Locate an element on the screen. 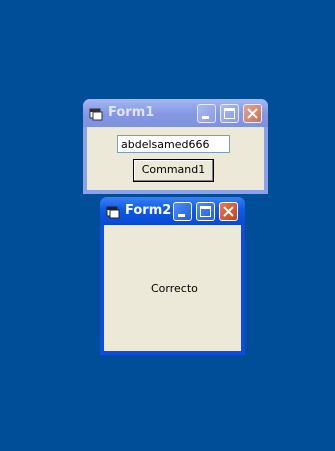 Image resolution: width=335 pixels, height=451 pixels. form2-title: Form2 is located at coordinates (148, 210).